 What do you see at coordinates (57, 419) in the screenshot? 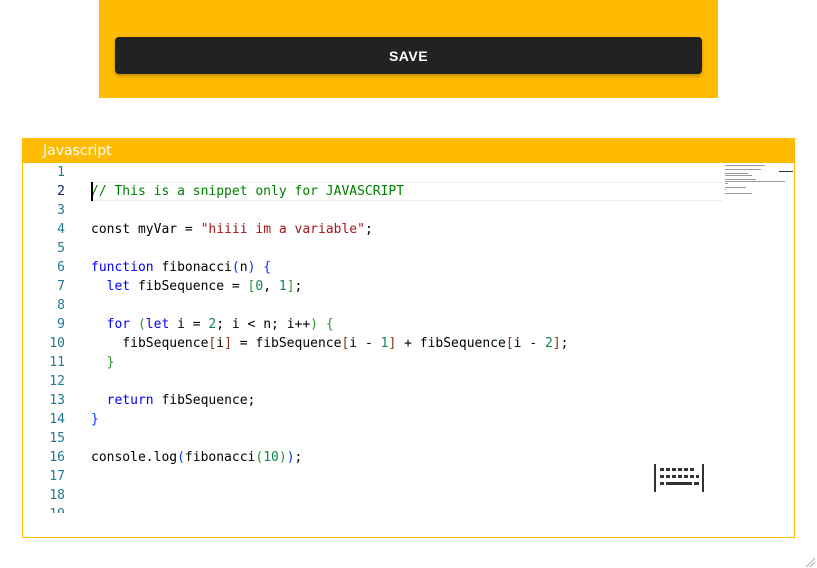
I see `line-number: 14` at bounding box center [57, 419].